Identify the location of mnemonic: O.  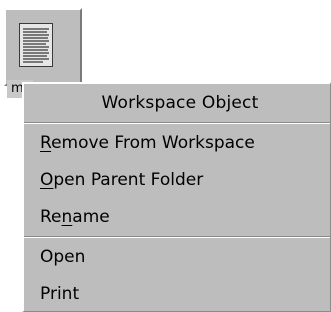
(47, 180).